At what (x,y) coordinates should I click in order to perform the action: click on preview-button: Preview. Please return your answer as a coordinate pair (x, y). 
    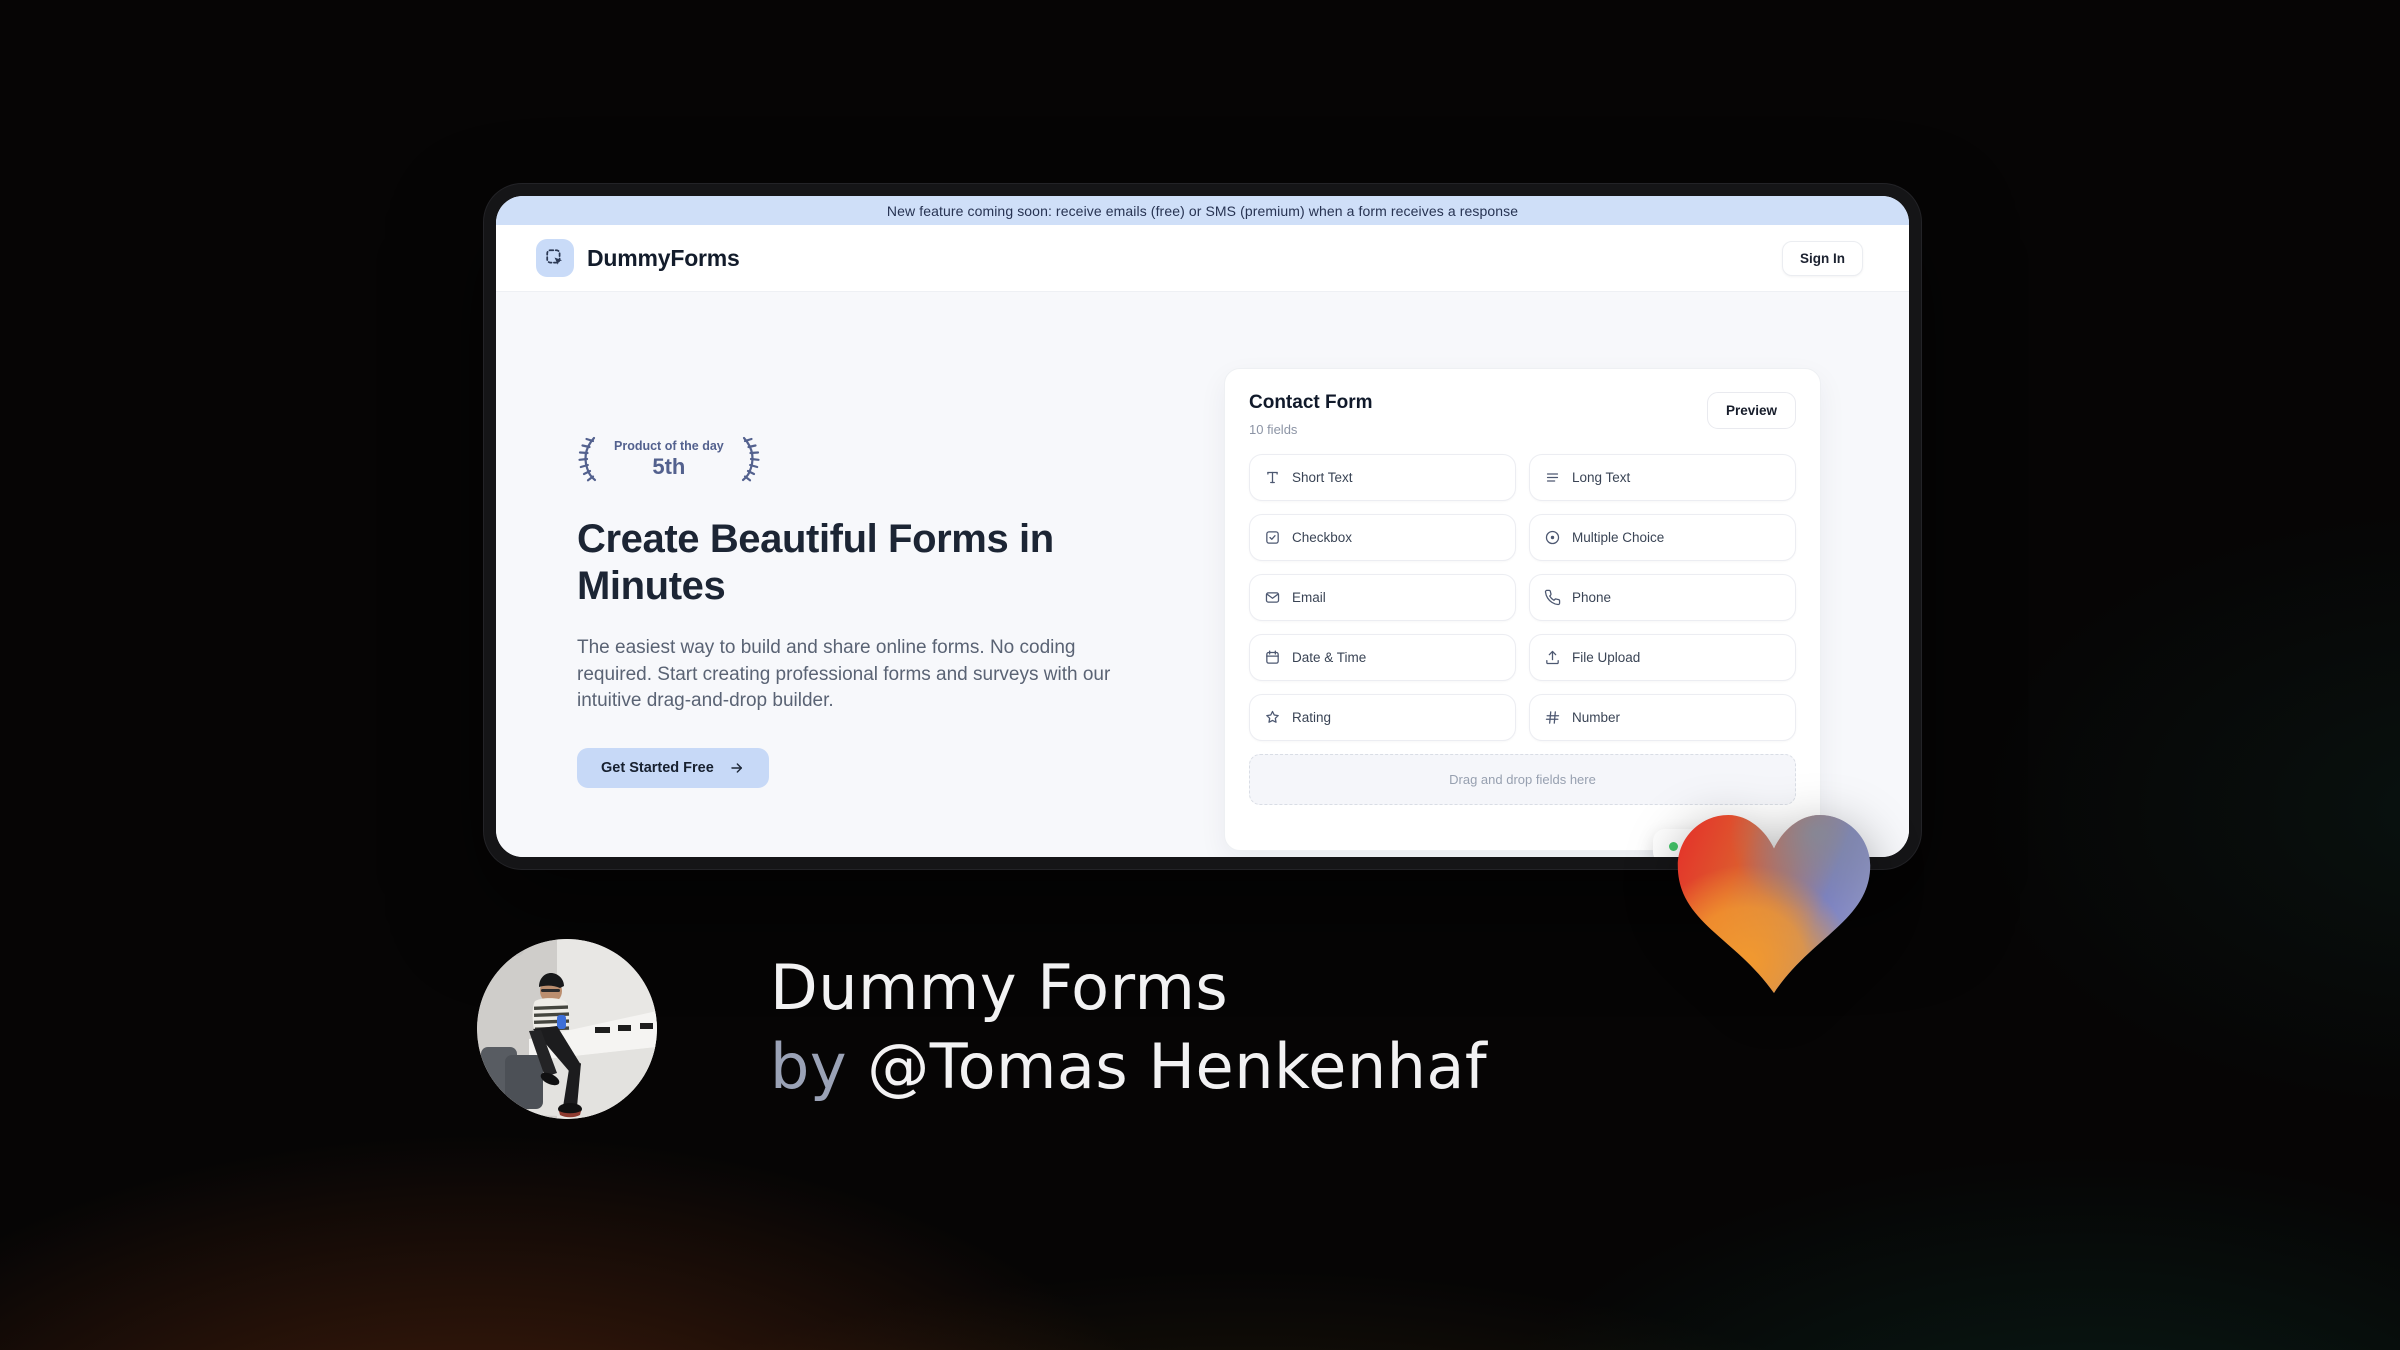
    Looking at the image, I should click on (1751, 410).